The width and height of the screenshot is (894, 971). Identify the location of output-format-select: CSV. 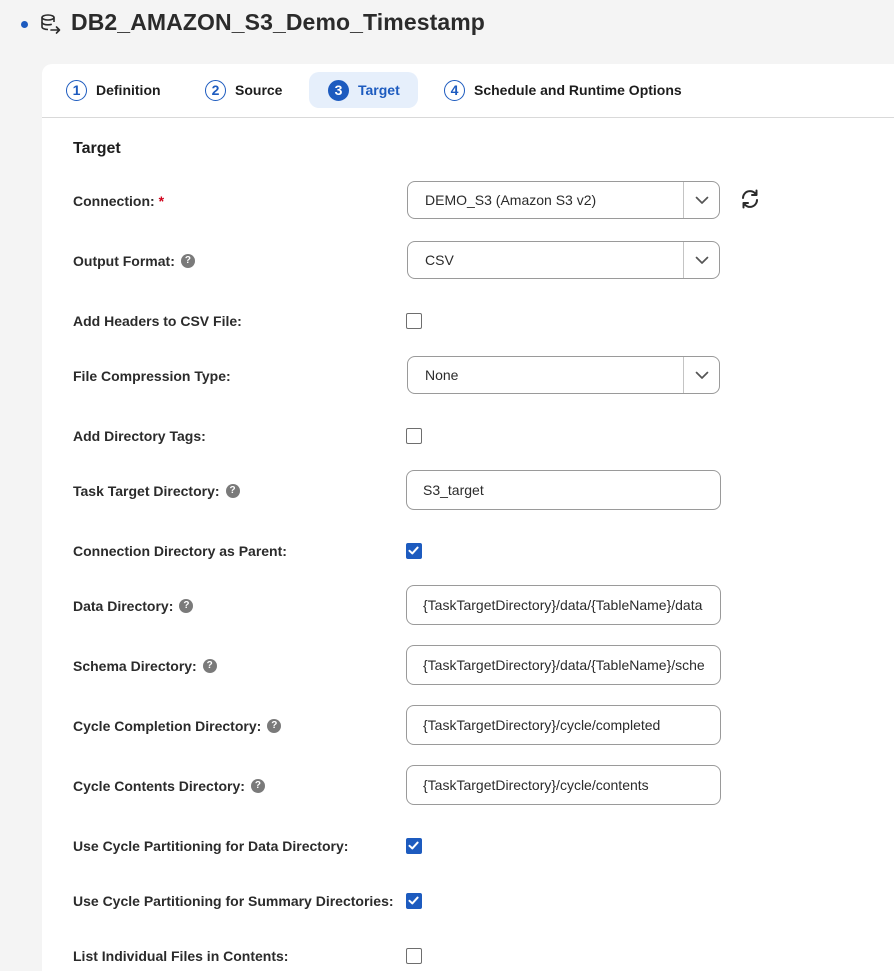
(563, 260).